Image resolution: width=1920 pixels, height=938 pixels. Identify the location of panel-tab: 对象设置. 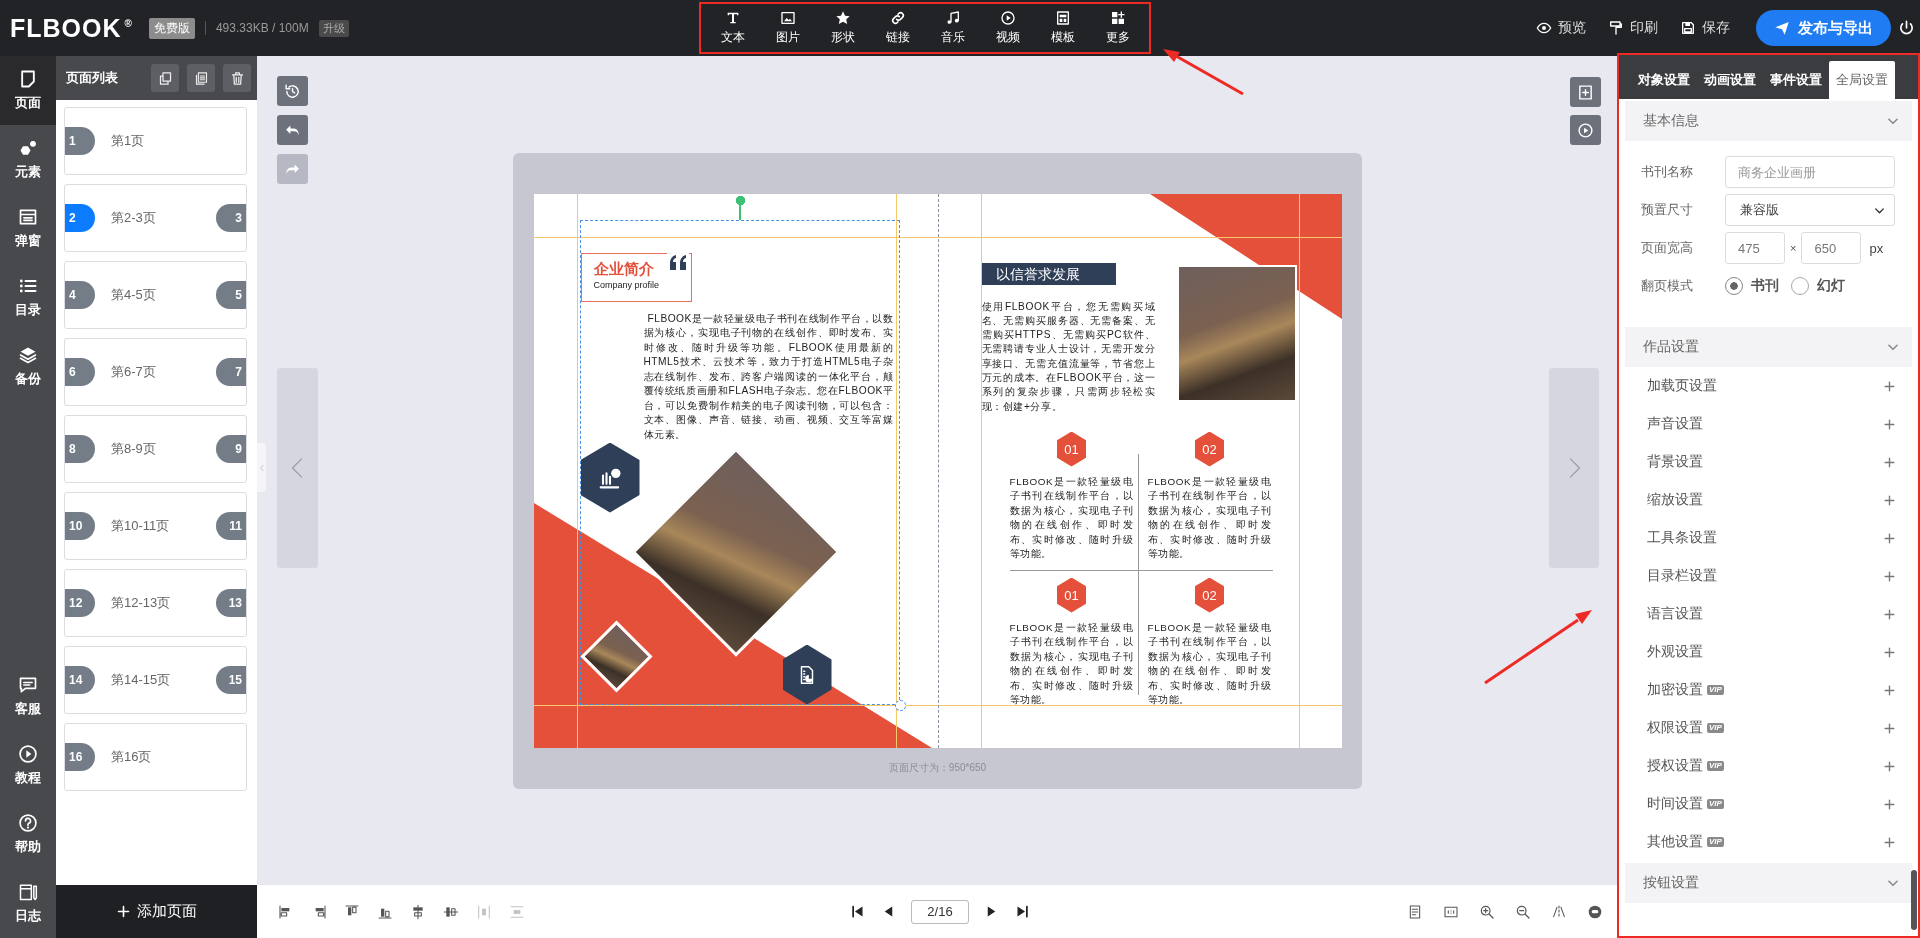
(1664, 80).